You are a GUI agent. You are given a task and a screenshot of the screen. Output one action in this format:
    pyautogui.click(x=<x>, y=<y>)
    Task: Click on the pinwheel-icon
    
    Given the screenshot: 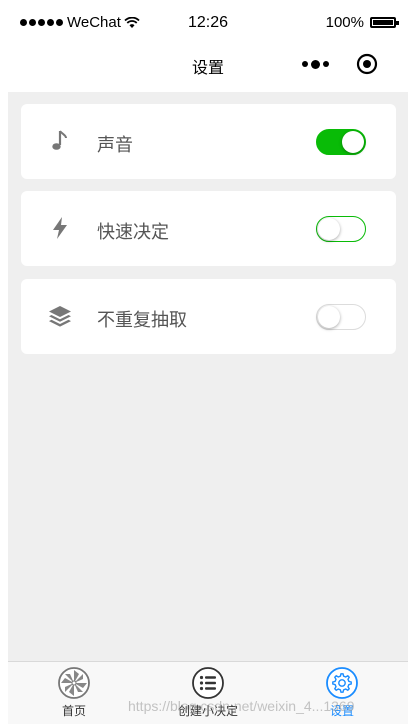 What is the action you would take?
    pyautogui.click(x=74, y=683)
    